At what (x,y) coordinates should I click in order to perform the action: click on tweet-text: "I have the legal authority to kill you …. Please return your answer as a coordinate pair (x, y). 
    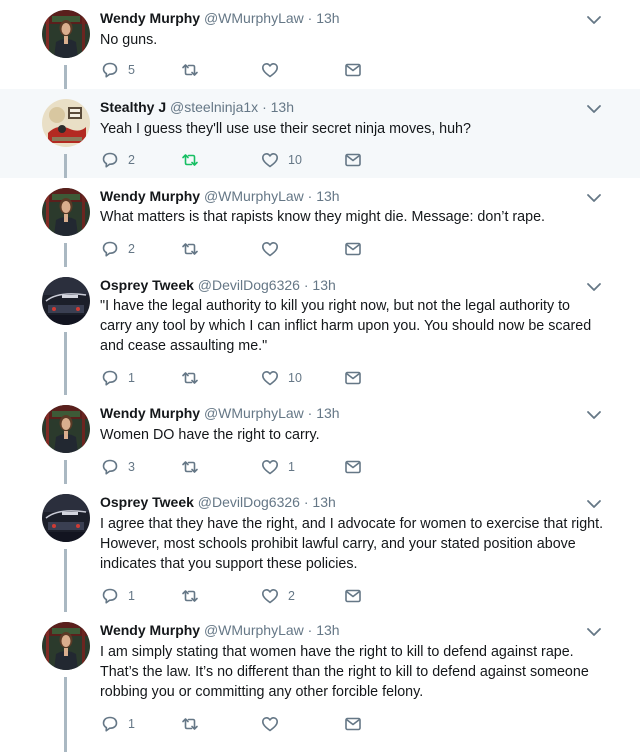
    Looking at the image, I should click on (355, 326).